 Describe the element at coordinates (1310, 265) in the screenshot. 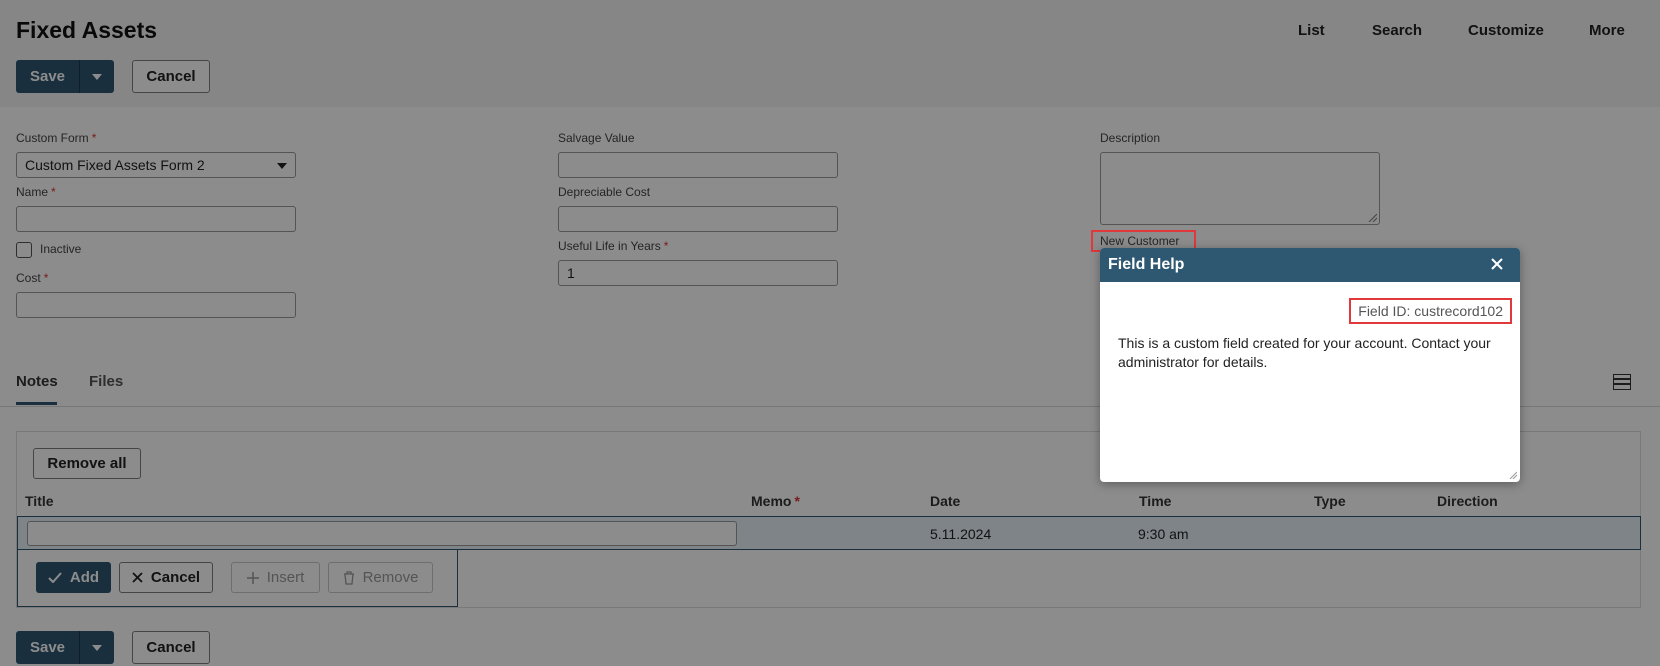

I see `field-help-header: Field Help` at that location.